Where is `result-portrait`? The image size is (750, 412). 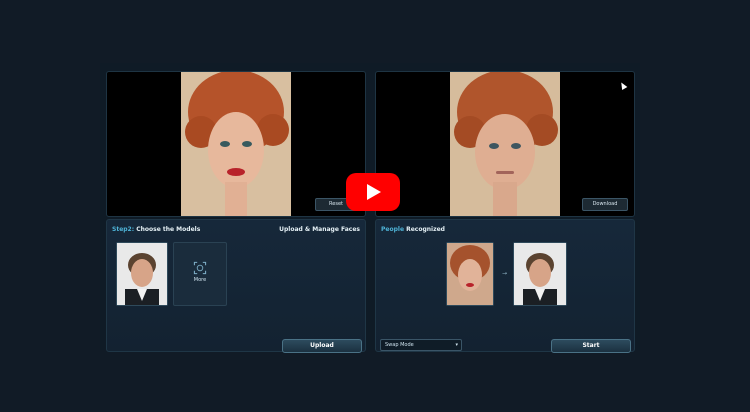
result-portrait is located at coordinates (505, 144).